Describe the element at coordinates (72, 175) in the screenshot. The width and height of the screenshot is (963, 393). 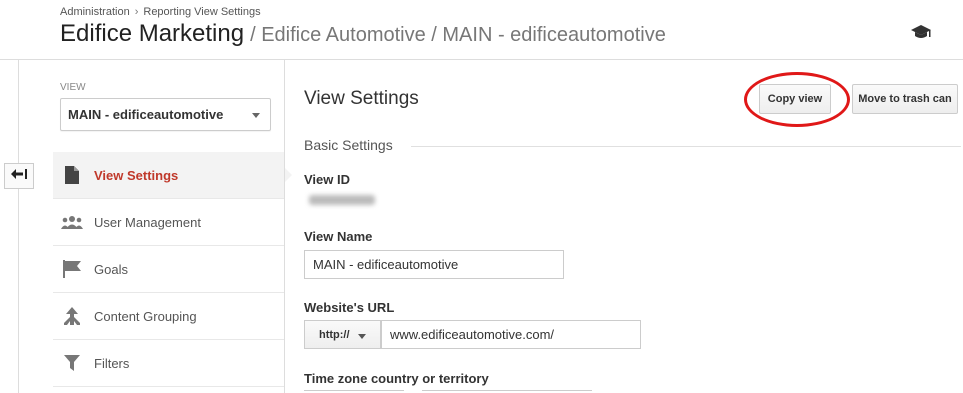
I see `document-icon` at that location.